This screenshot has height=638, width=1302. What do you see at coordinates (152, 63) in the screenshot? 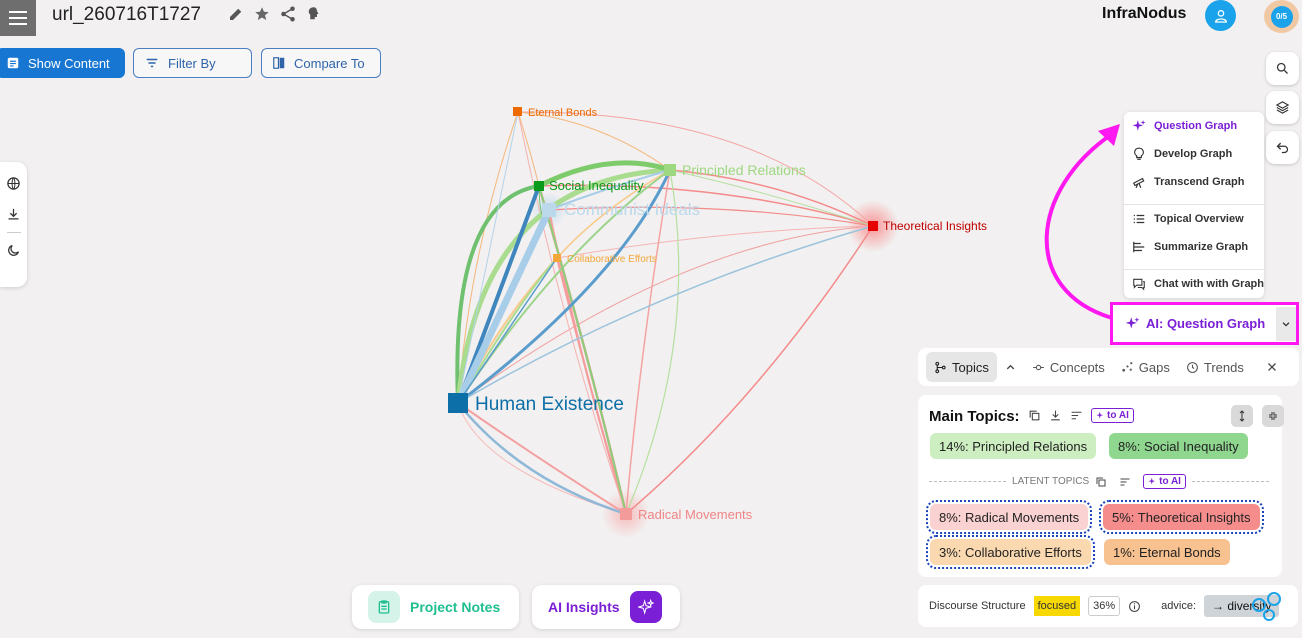
I see `filter-icon` at bounding box center [152, 63].